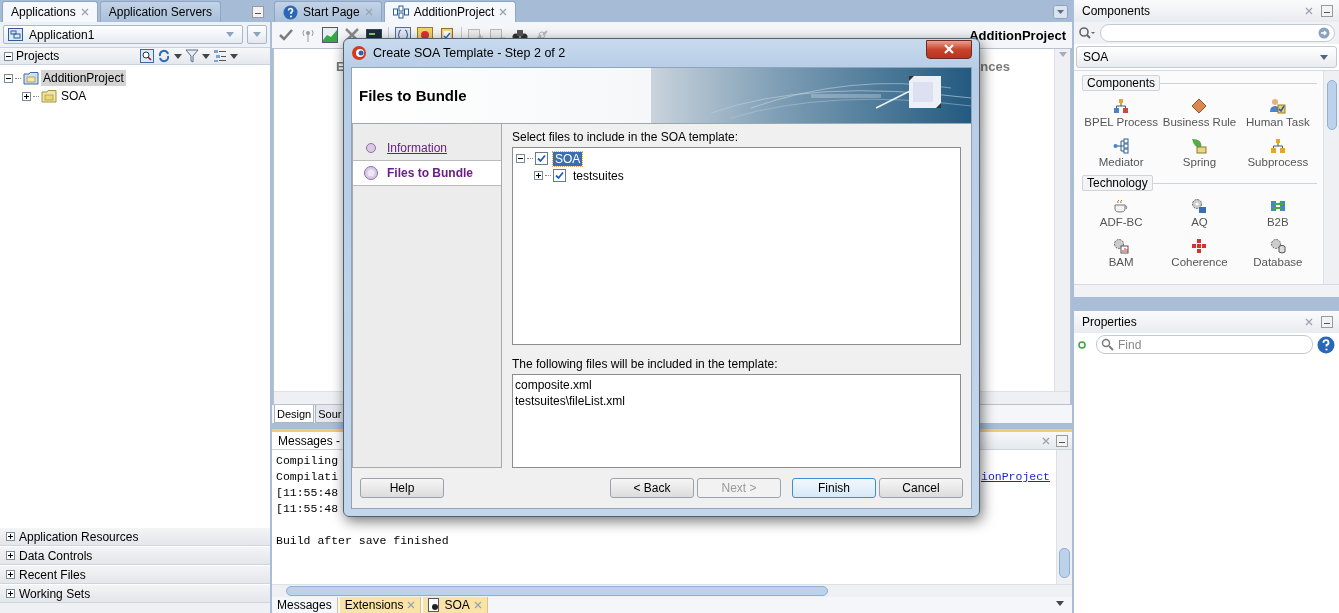 This screenshot has height=613, width=1339. What do you see at coordinates (31, 78) in the screenshot?
I see `folder-icon` at bounding box center [31, 78].